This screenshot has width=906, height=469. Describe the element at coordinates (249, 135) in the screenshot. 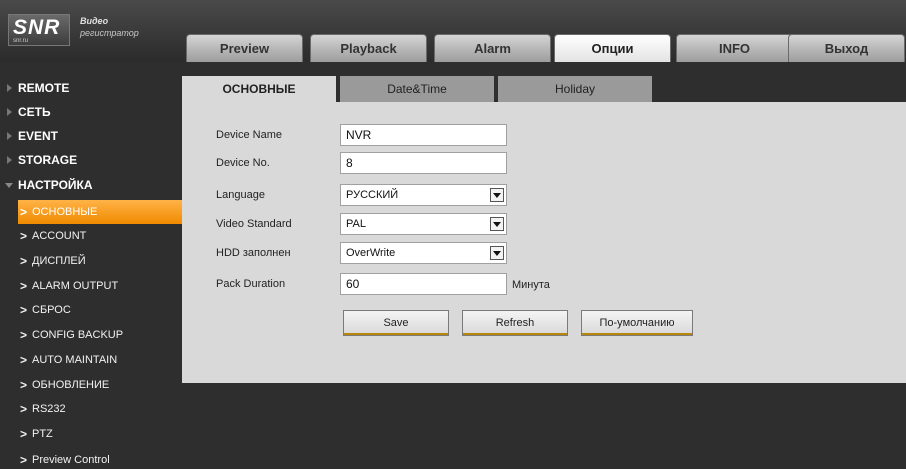

I see `device-name-label: Device Name` at that location.